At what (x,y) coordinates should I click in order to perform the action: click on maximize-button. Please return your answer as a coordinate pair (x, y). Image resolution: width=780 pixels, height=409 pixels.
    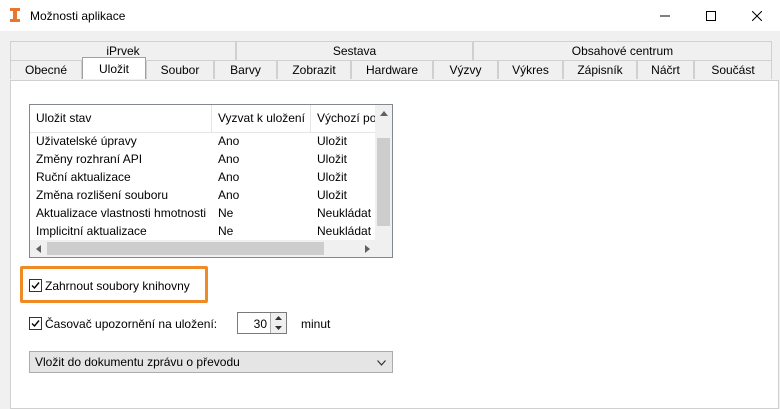
    Looking at the image, I should click on (711, 15).